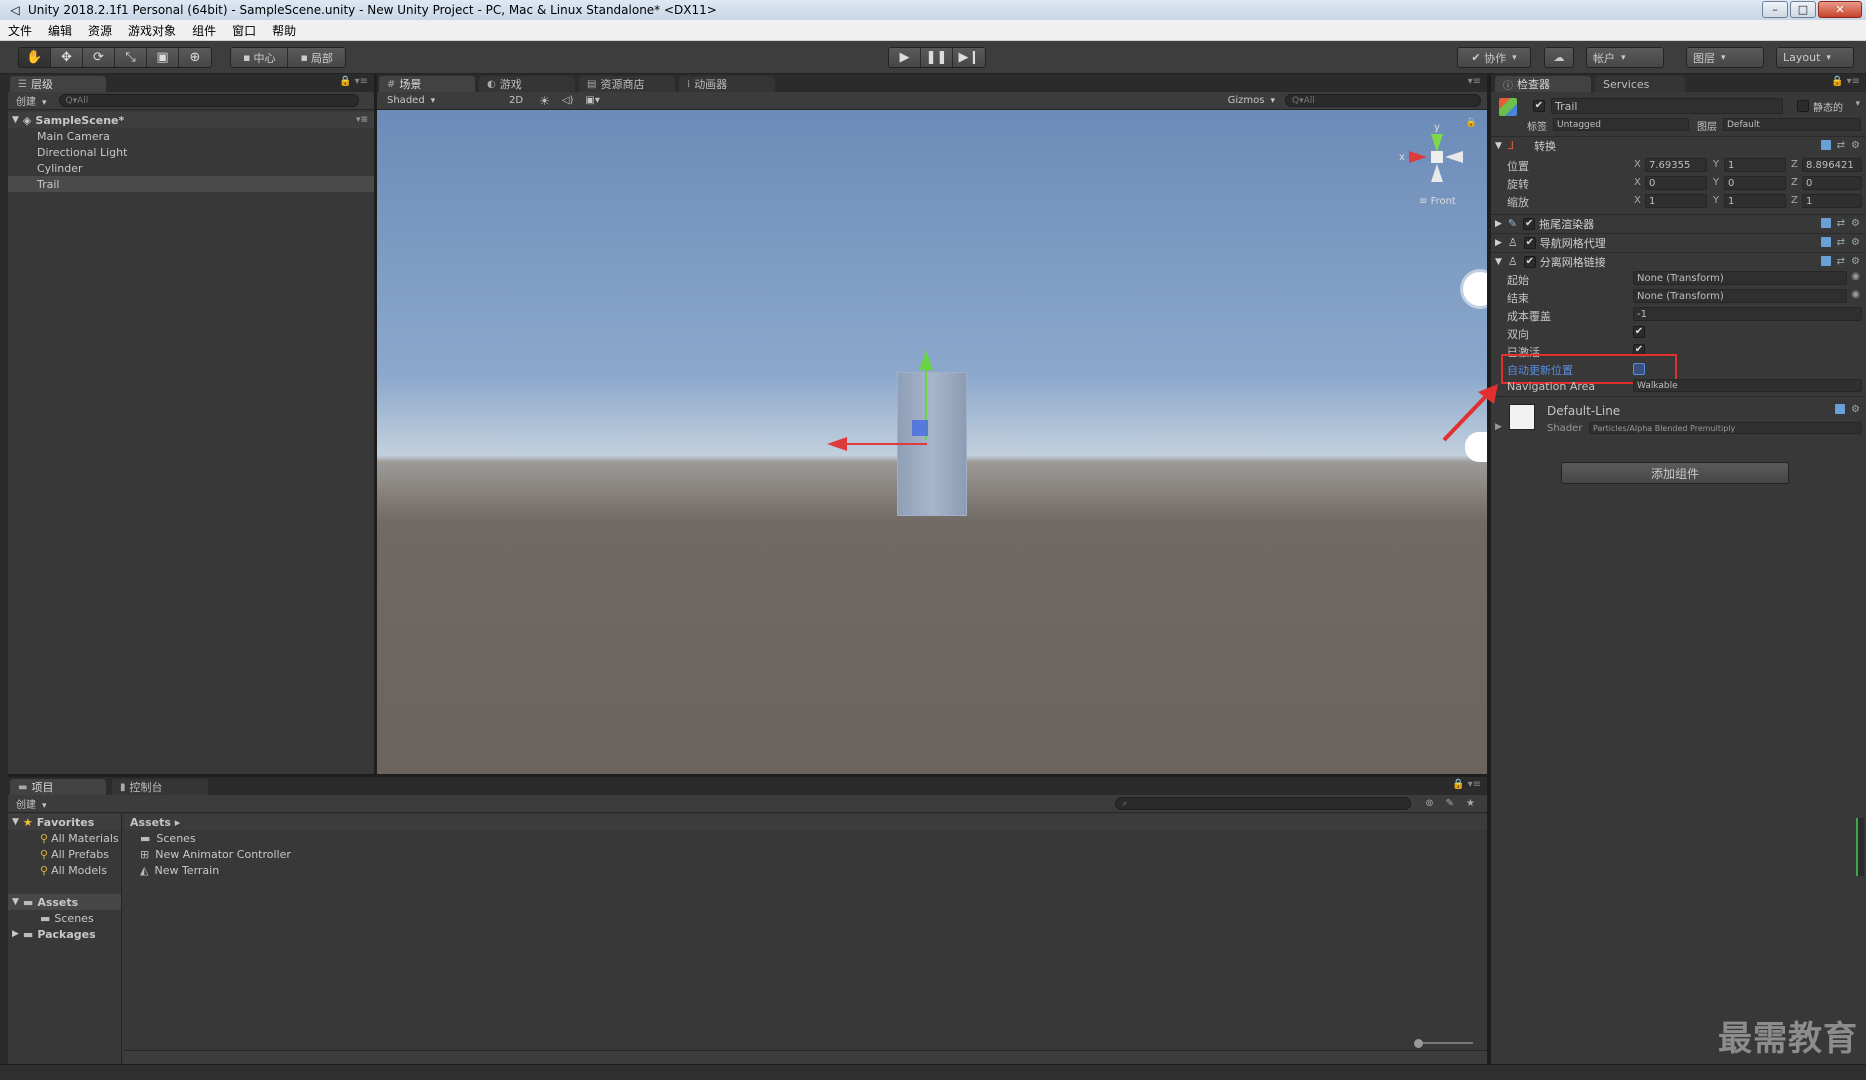 This screenshot has width=1866, height=1080. I want to click on favorite-item: ⚲ All Materials, so click(64, 838).